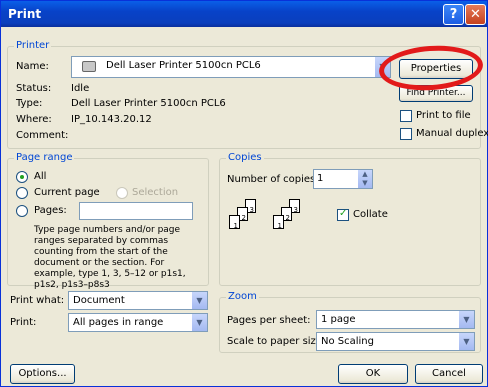 The width and height of the screenshot is (488, 387). Describe the element at coordinates (395, 319) in the screenshot. I see `pages-per-sheet-select: 1 page ▼` at that location.